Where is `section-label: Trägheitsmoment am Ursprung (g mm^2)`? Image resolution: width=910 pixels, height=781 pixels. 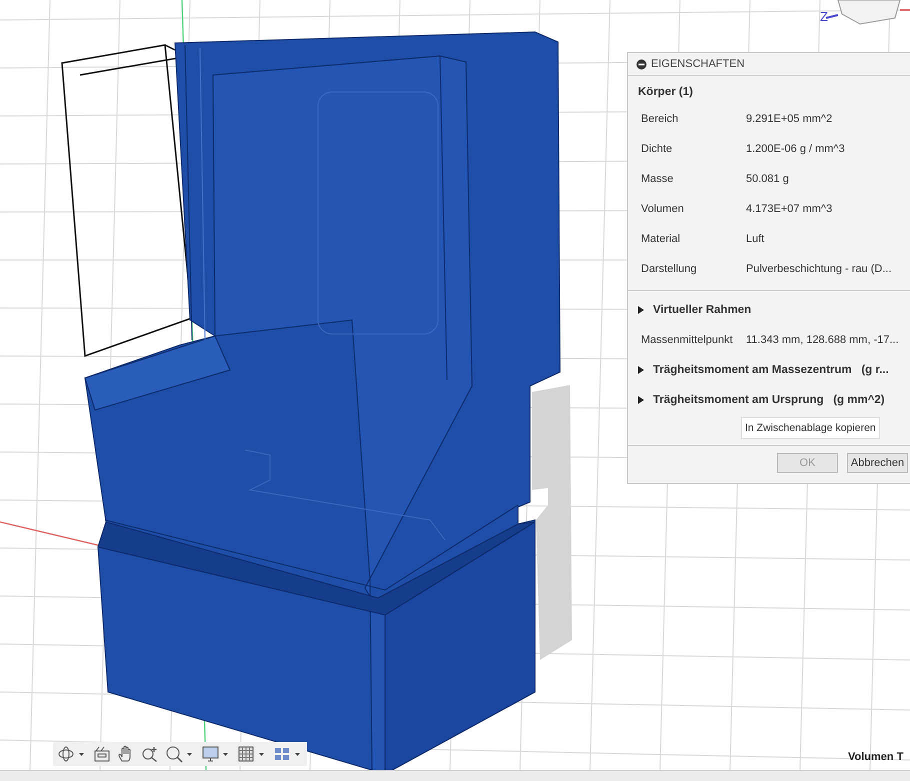 section-label: Trägheitsmoment am Ursprung (g mm^2) is located at coordinates (769, 400).